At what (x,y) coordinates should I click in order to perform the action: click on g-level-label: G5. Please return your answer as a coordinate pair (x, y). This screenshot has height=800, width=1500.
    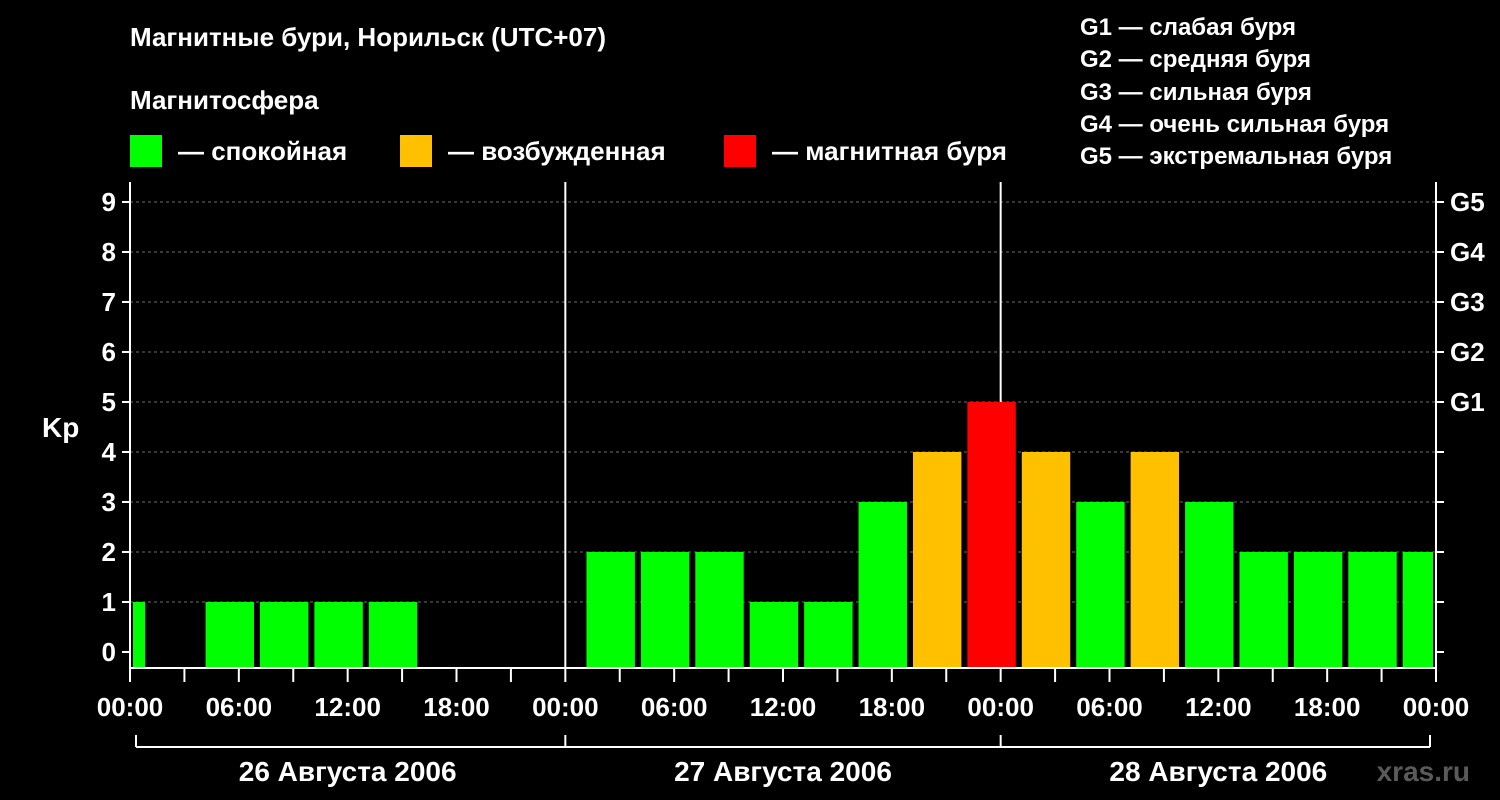
    Looking at the image, I should click on (1467, 202).